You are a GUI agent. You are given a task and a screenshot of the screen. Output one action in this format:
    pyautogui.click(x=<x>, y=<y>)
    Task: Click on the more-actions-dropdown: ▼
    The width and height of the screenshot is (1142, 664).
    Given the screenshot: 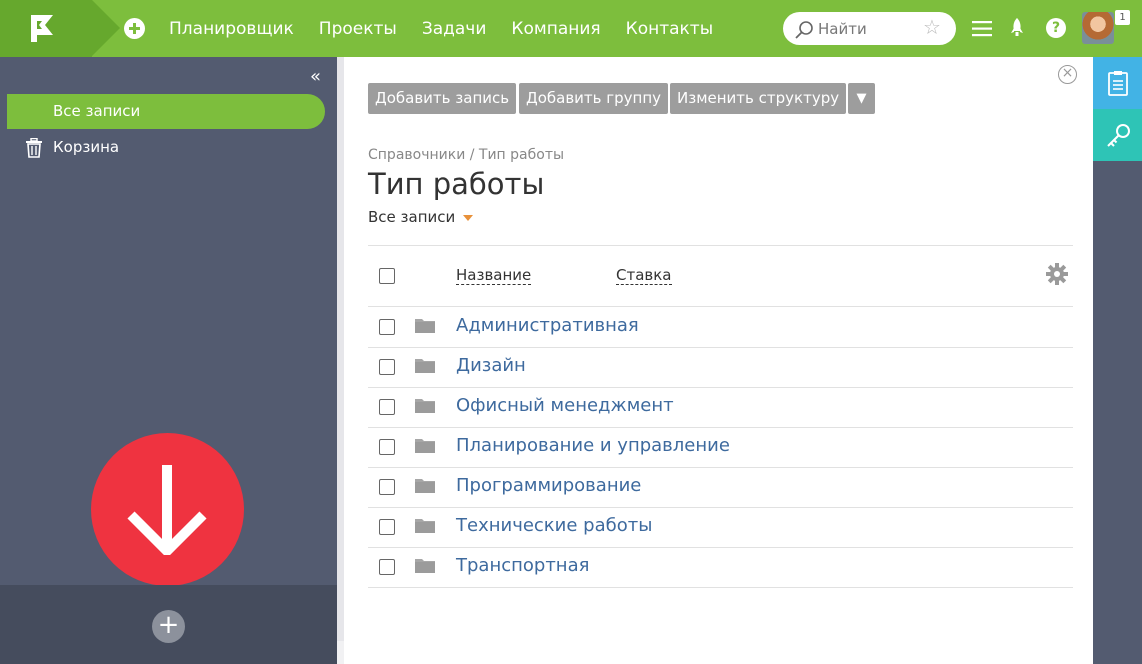 What is the action you would take?
    pyautogui.click(x=861, y=98)
    